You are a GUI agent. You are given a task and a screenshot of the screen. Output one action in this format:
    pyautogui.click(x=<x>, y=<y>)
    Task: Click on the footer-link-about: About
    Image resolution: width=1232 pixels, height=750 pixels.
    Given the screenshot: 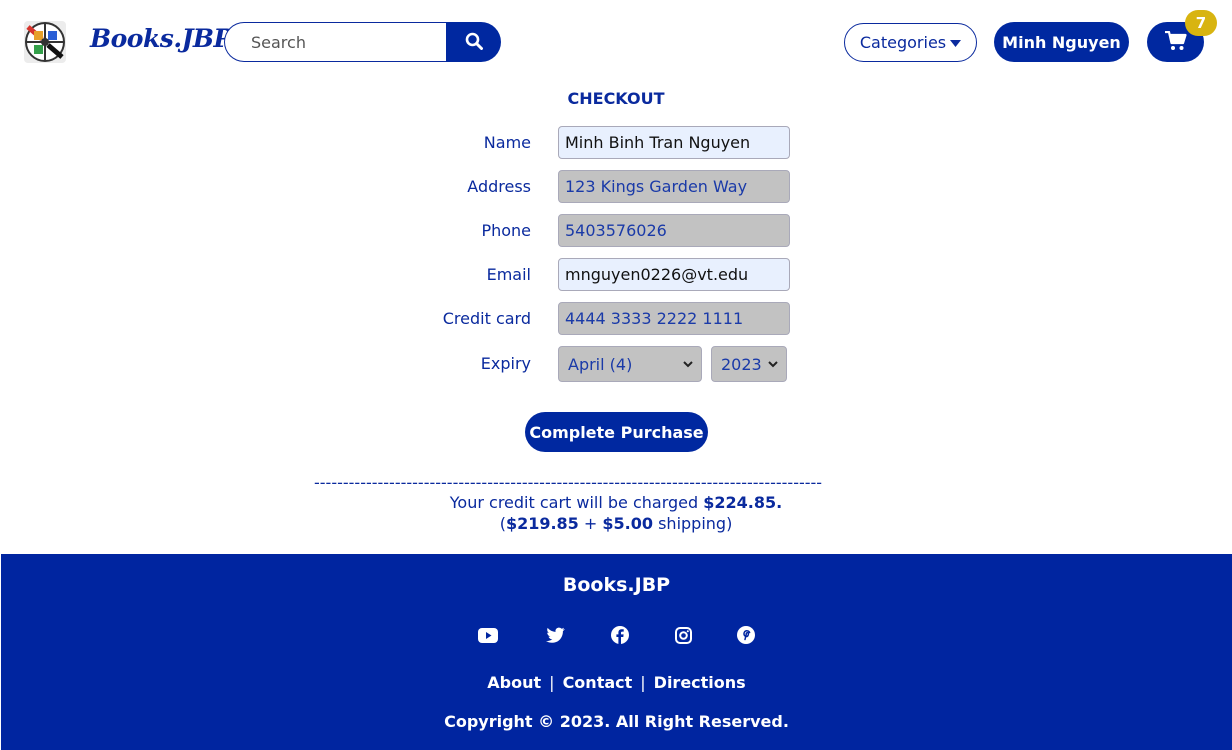 What is the action you would take?
    pyautogui.click(x=514, y=682)
    